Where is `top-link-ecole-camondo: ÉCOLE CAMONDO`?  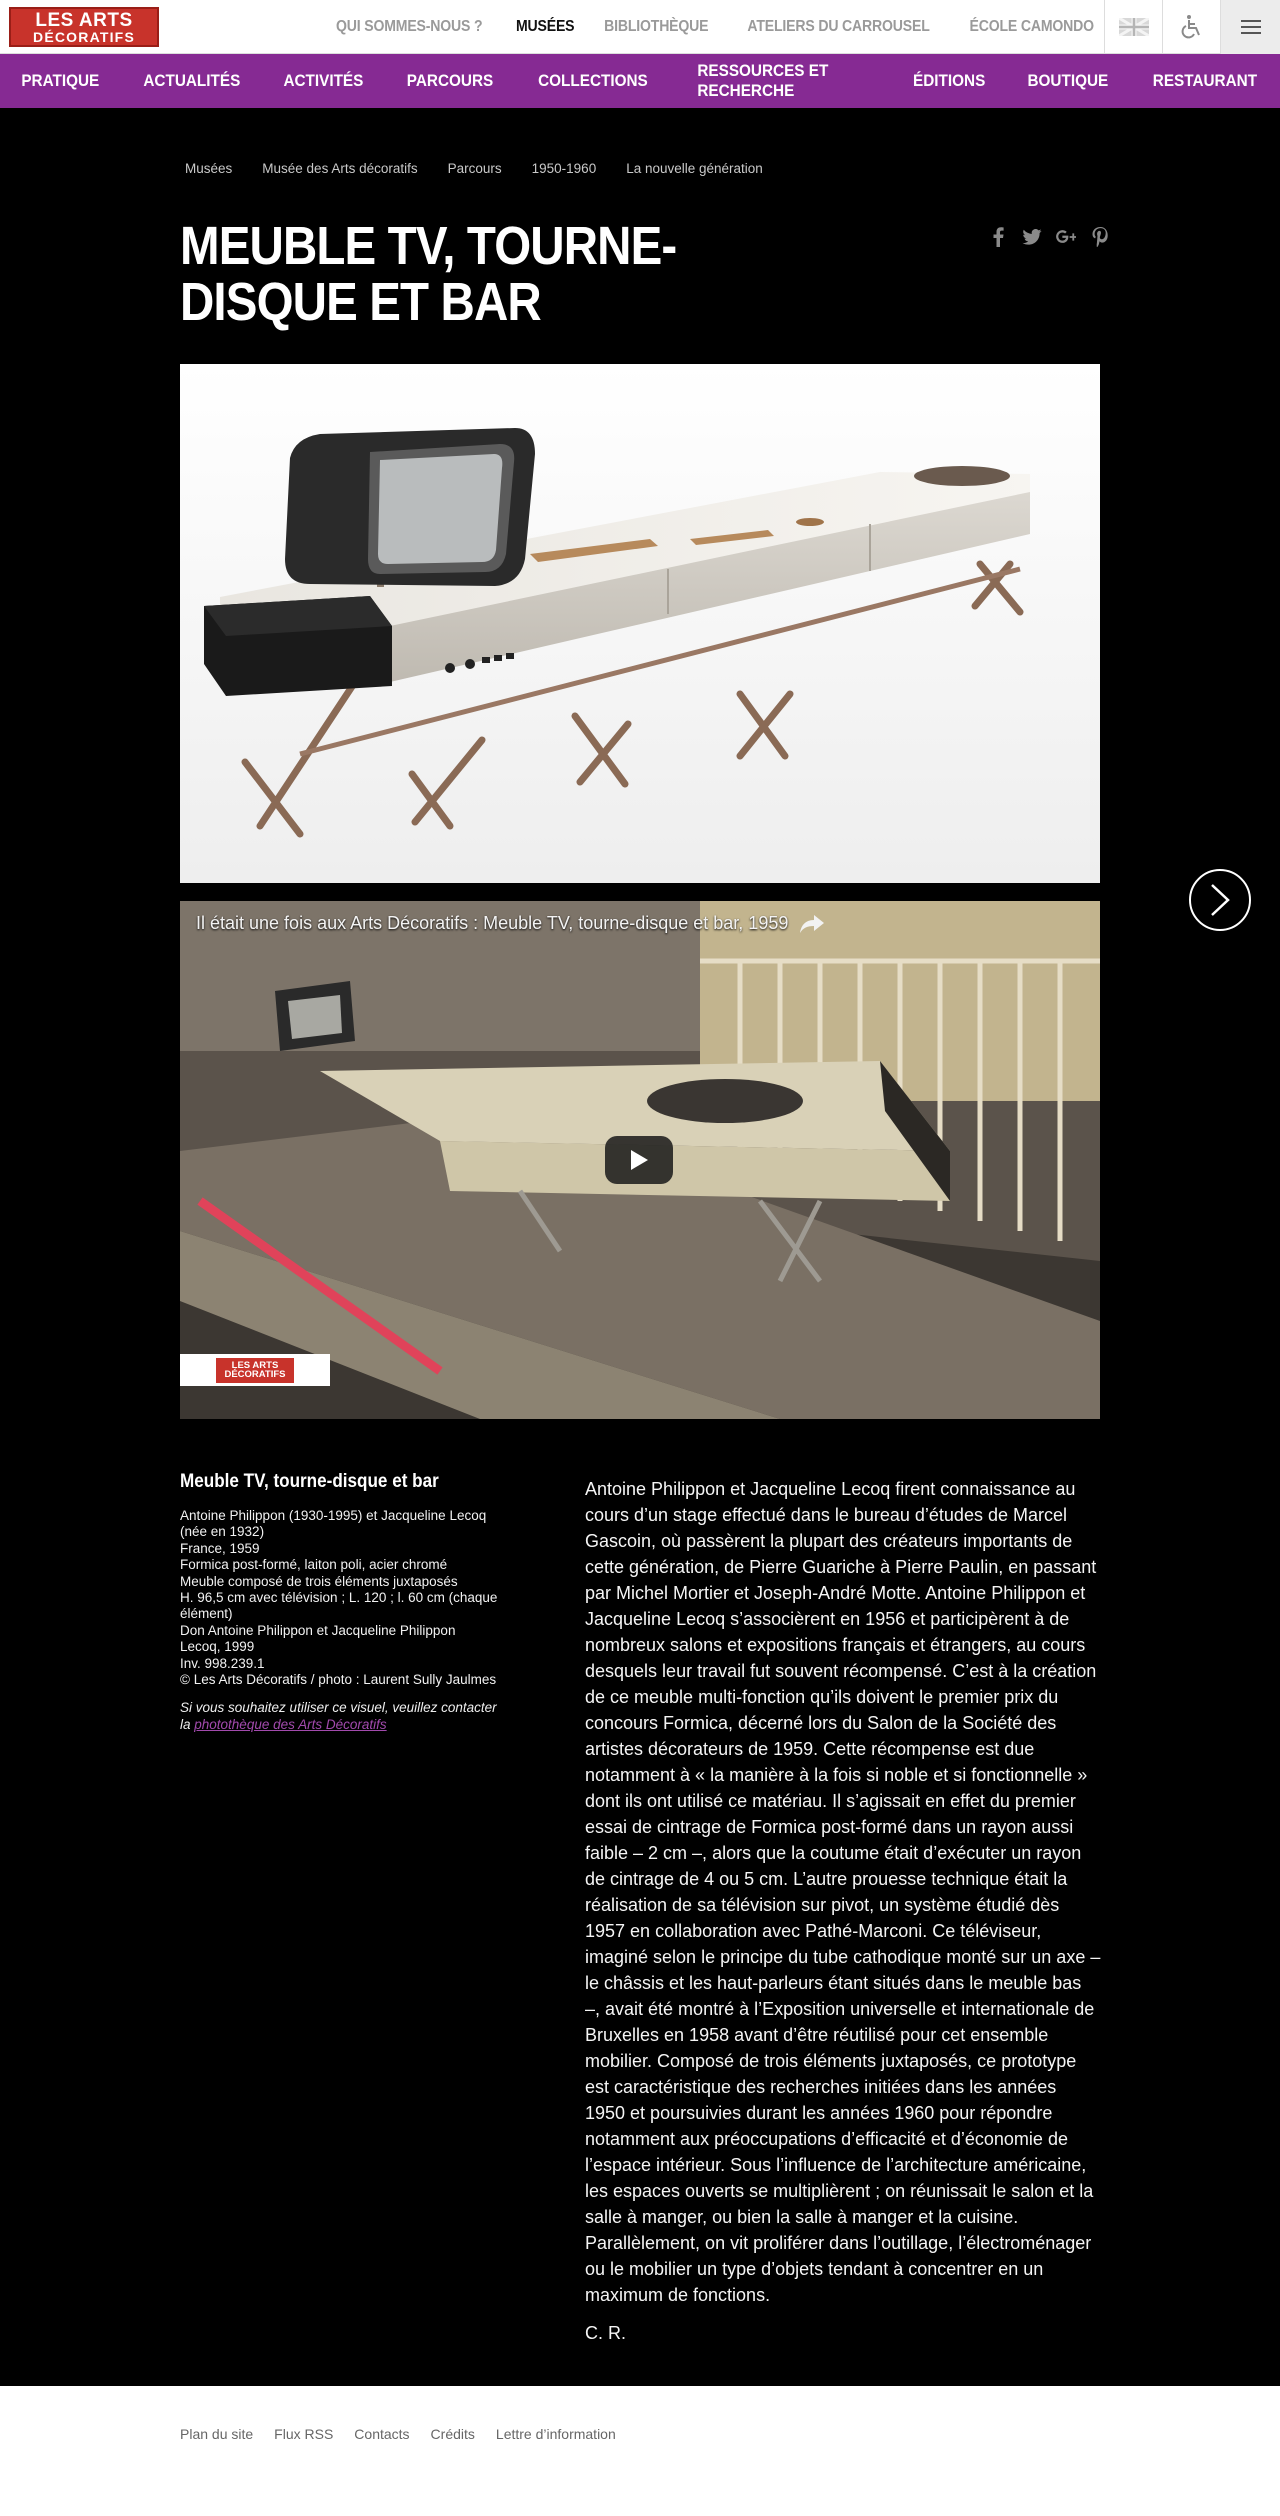 top-link-ecole-camondo: ÉCOLE CAMONDO is located at coordinates (1031, 27).